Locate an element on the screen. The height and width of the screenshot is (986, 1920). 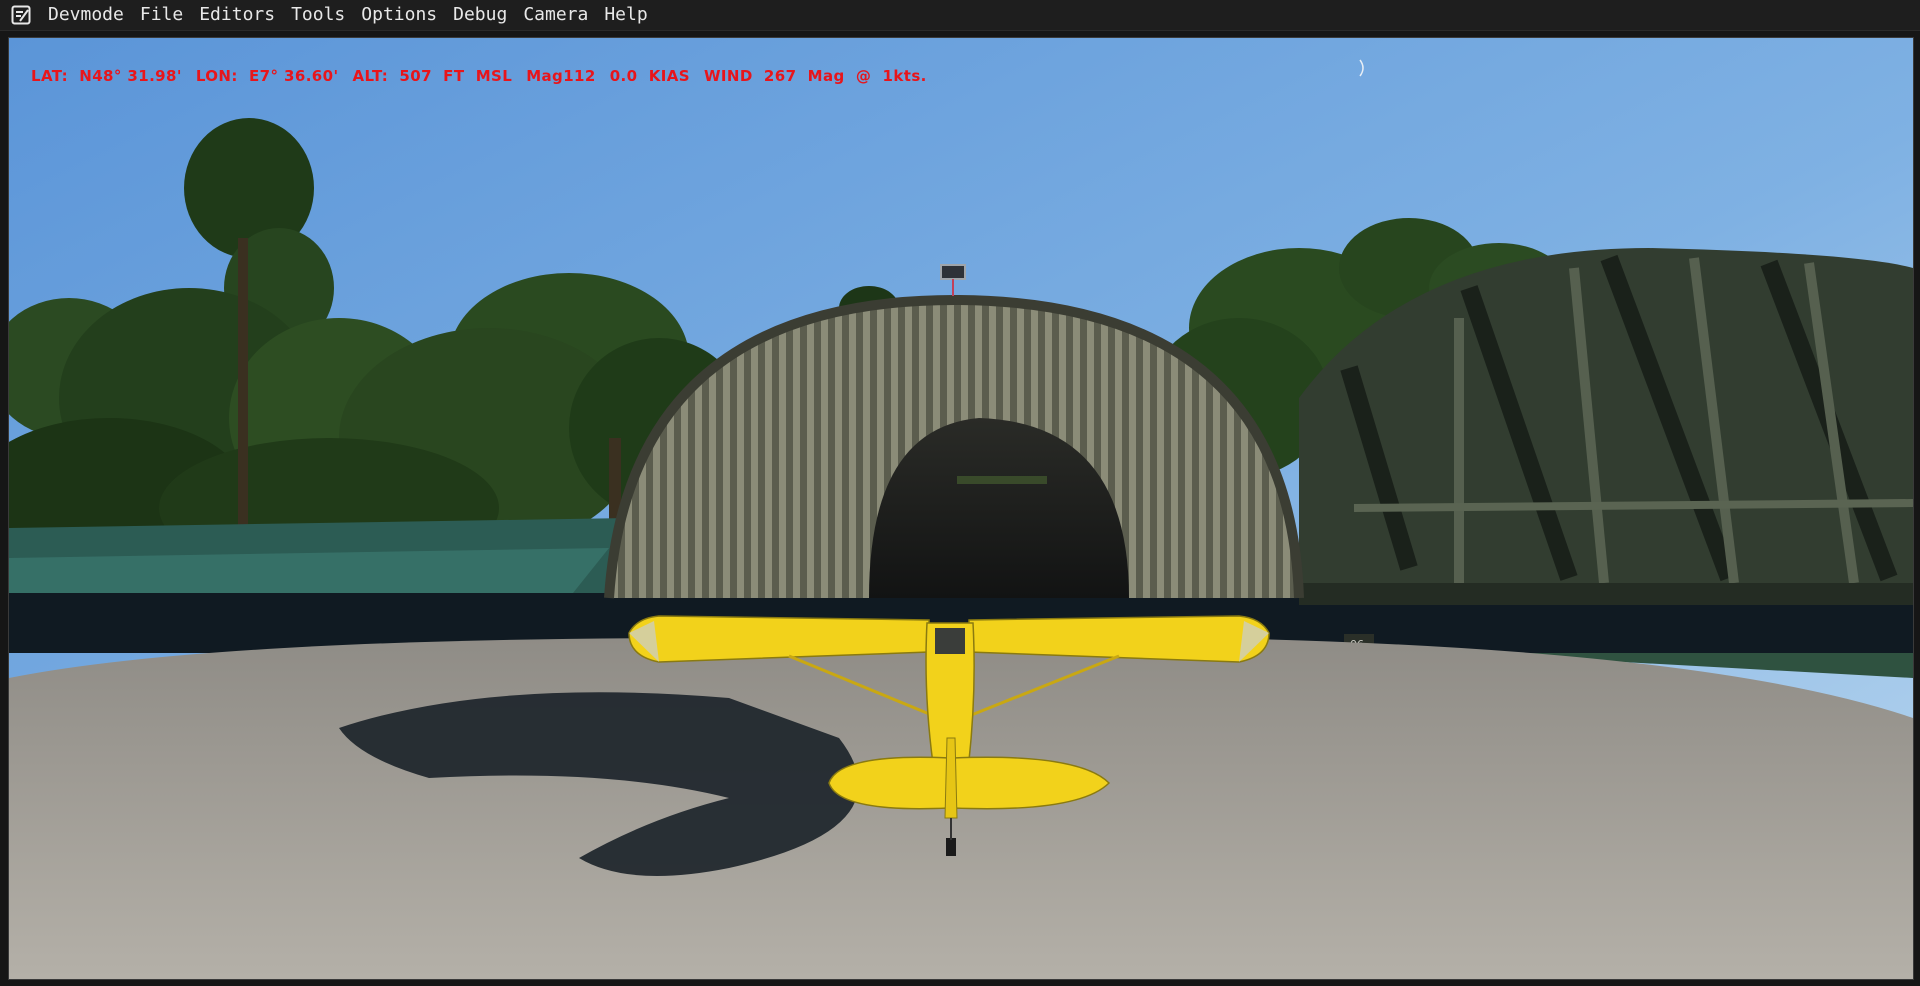
hud-wind: WIND 267 Mag @ 1kts. is located at coordinates (815, 76).